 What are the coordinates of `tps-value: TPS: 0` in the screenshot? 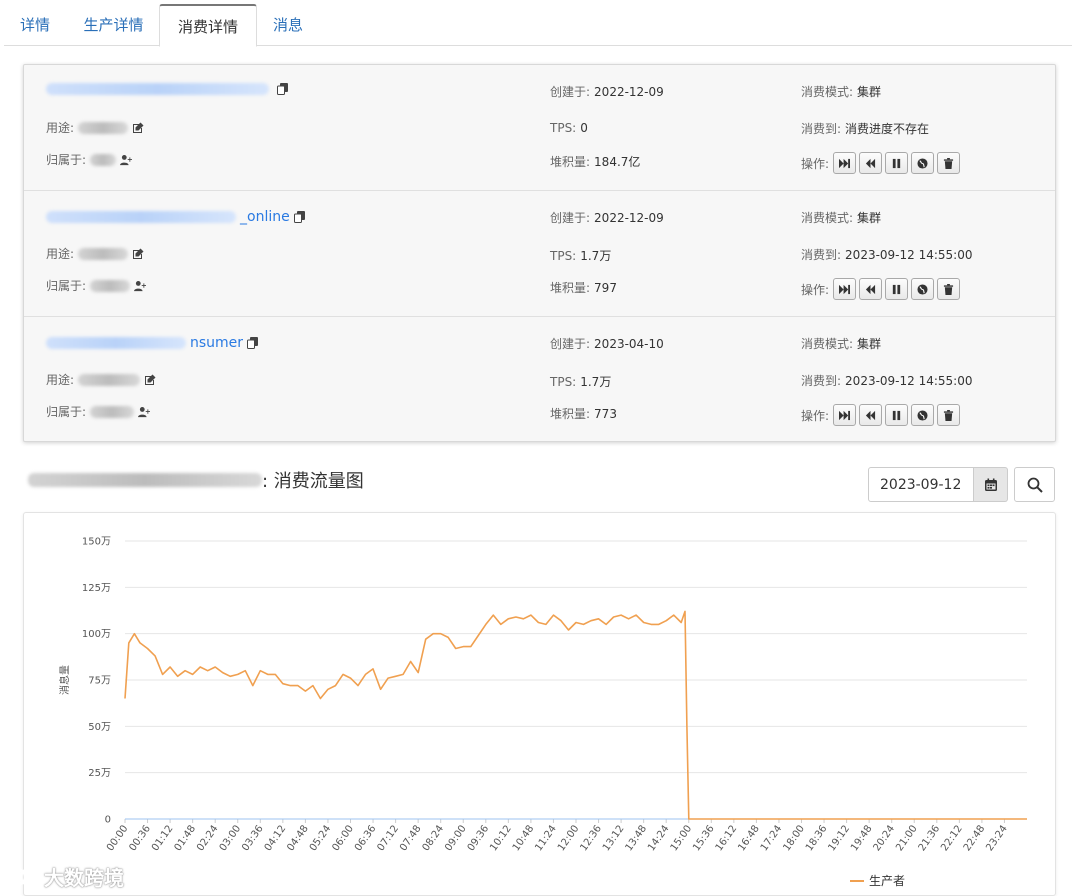 It's located at (569, 128).